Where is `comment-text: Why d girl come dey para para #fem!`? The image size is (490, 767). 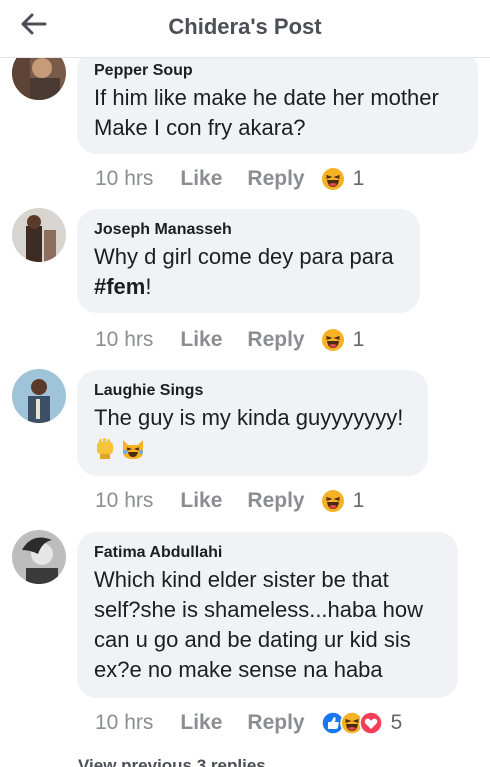 comment-text: Why d girl come dey para para #fem! is located at coordinates (248, 272).